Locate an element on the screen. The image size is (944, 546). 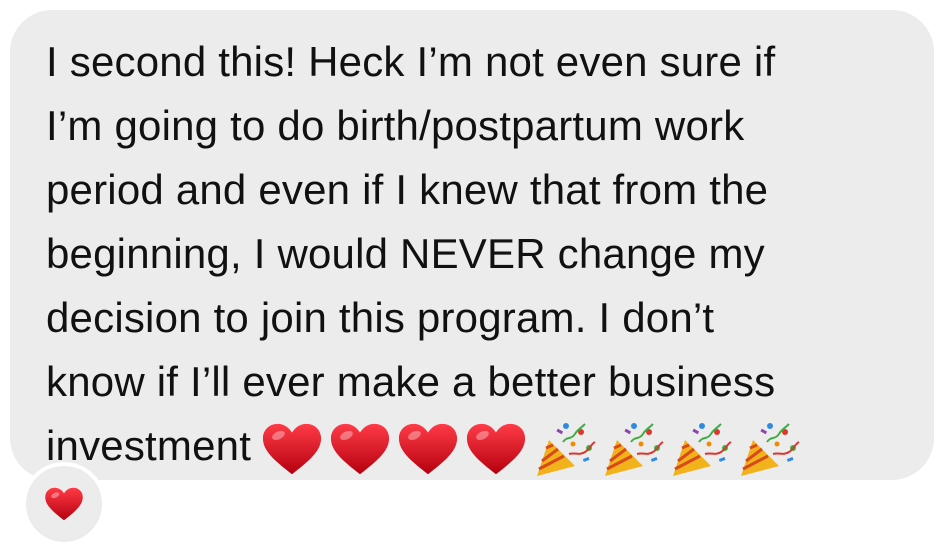
message-line: beginning, I would NEVER change my is located at coordinates (405, 253).